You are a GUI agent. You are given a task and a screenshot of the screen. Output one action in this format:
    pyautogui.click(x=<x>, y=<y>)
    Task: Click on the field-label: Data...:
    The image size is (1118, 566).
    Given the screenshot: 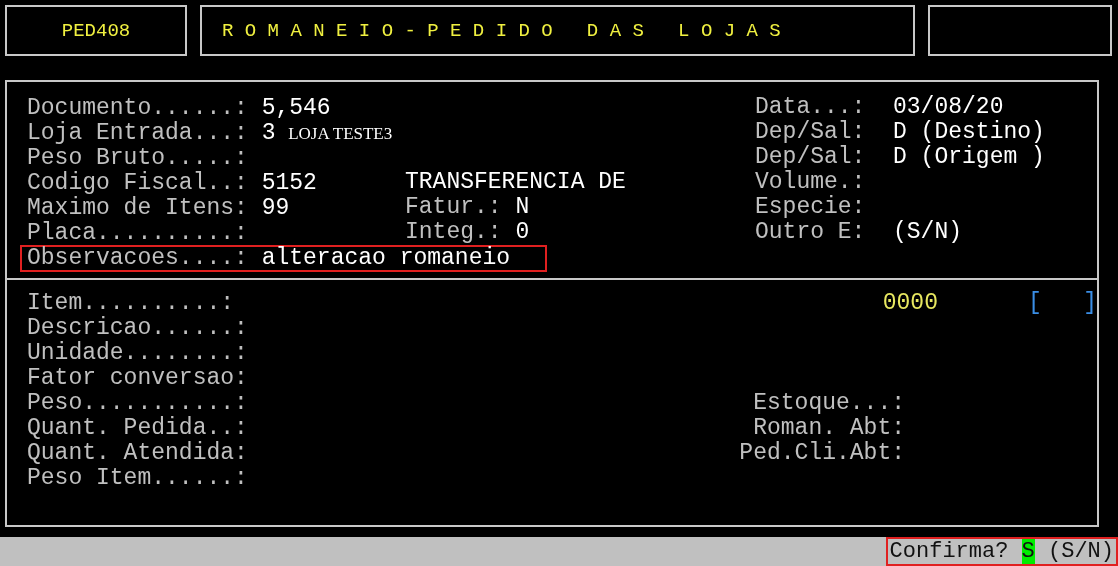 What is the action you would take?
    pyautogui.click(x=810, y=107)
    